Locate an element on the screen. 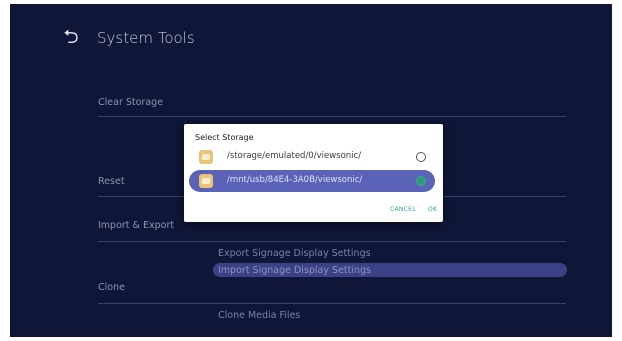  reset-item: Reset is located at coordinates (111, 181).